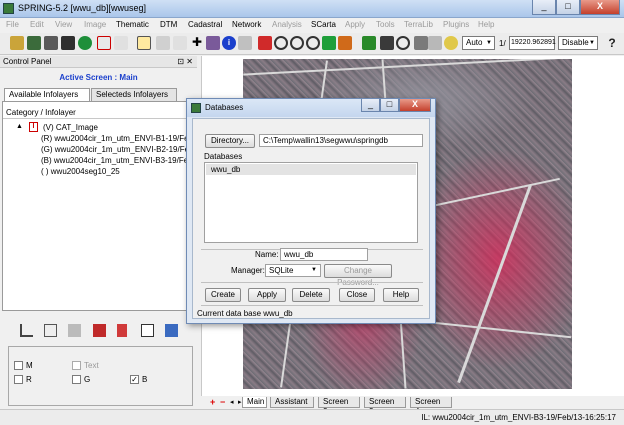 This screenshot has width=624, height=425. I want to click on zoom-window-icon, so click(313, 43).